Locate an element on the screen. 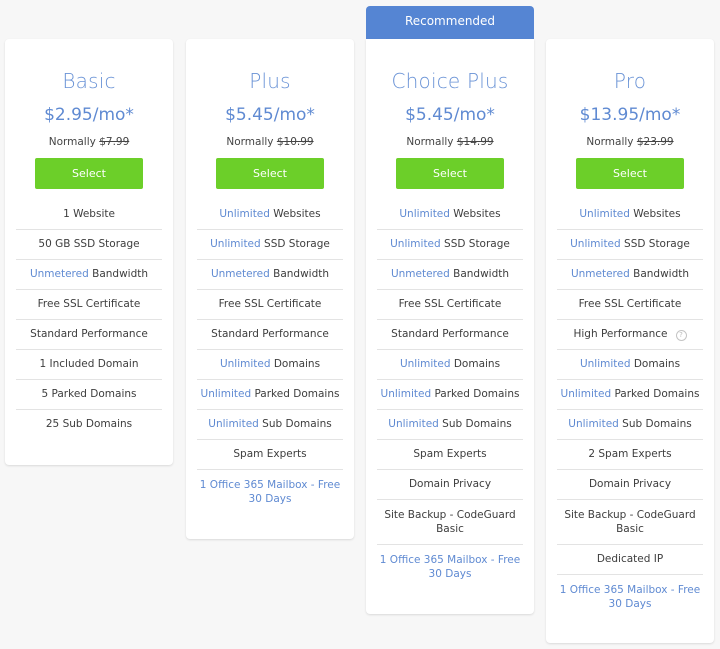 The width and height of the screenshot is (720, 649). original-price: $14.99 is located at coordinates (475, 142).